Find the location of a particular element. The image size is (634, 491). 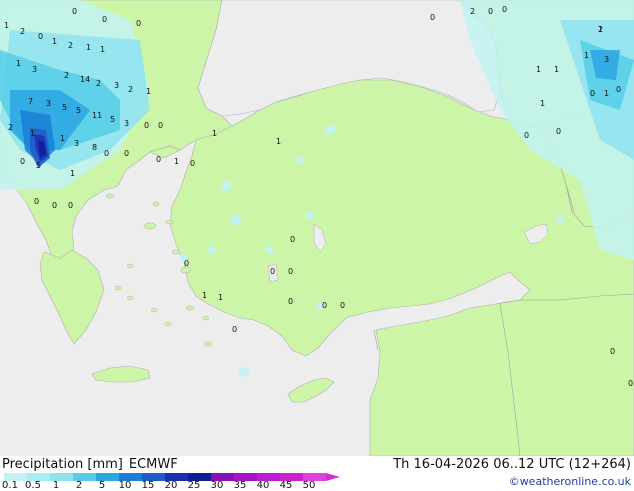

precip-value: 11 is located at coordinates (97, 115).